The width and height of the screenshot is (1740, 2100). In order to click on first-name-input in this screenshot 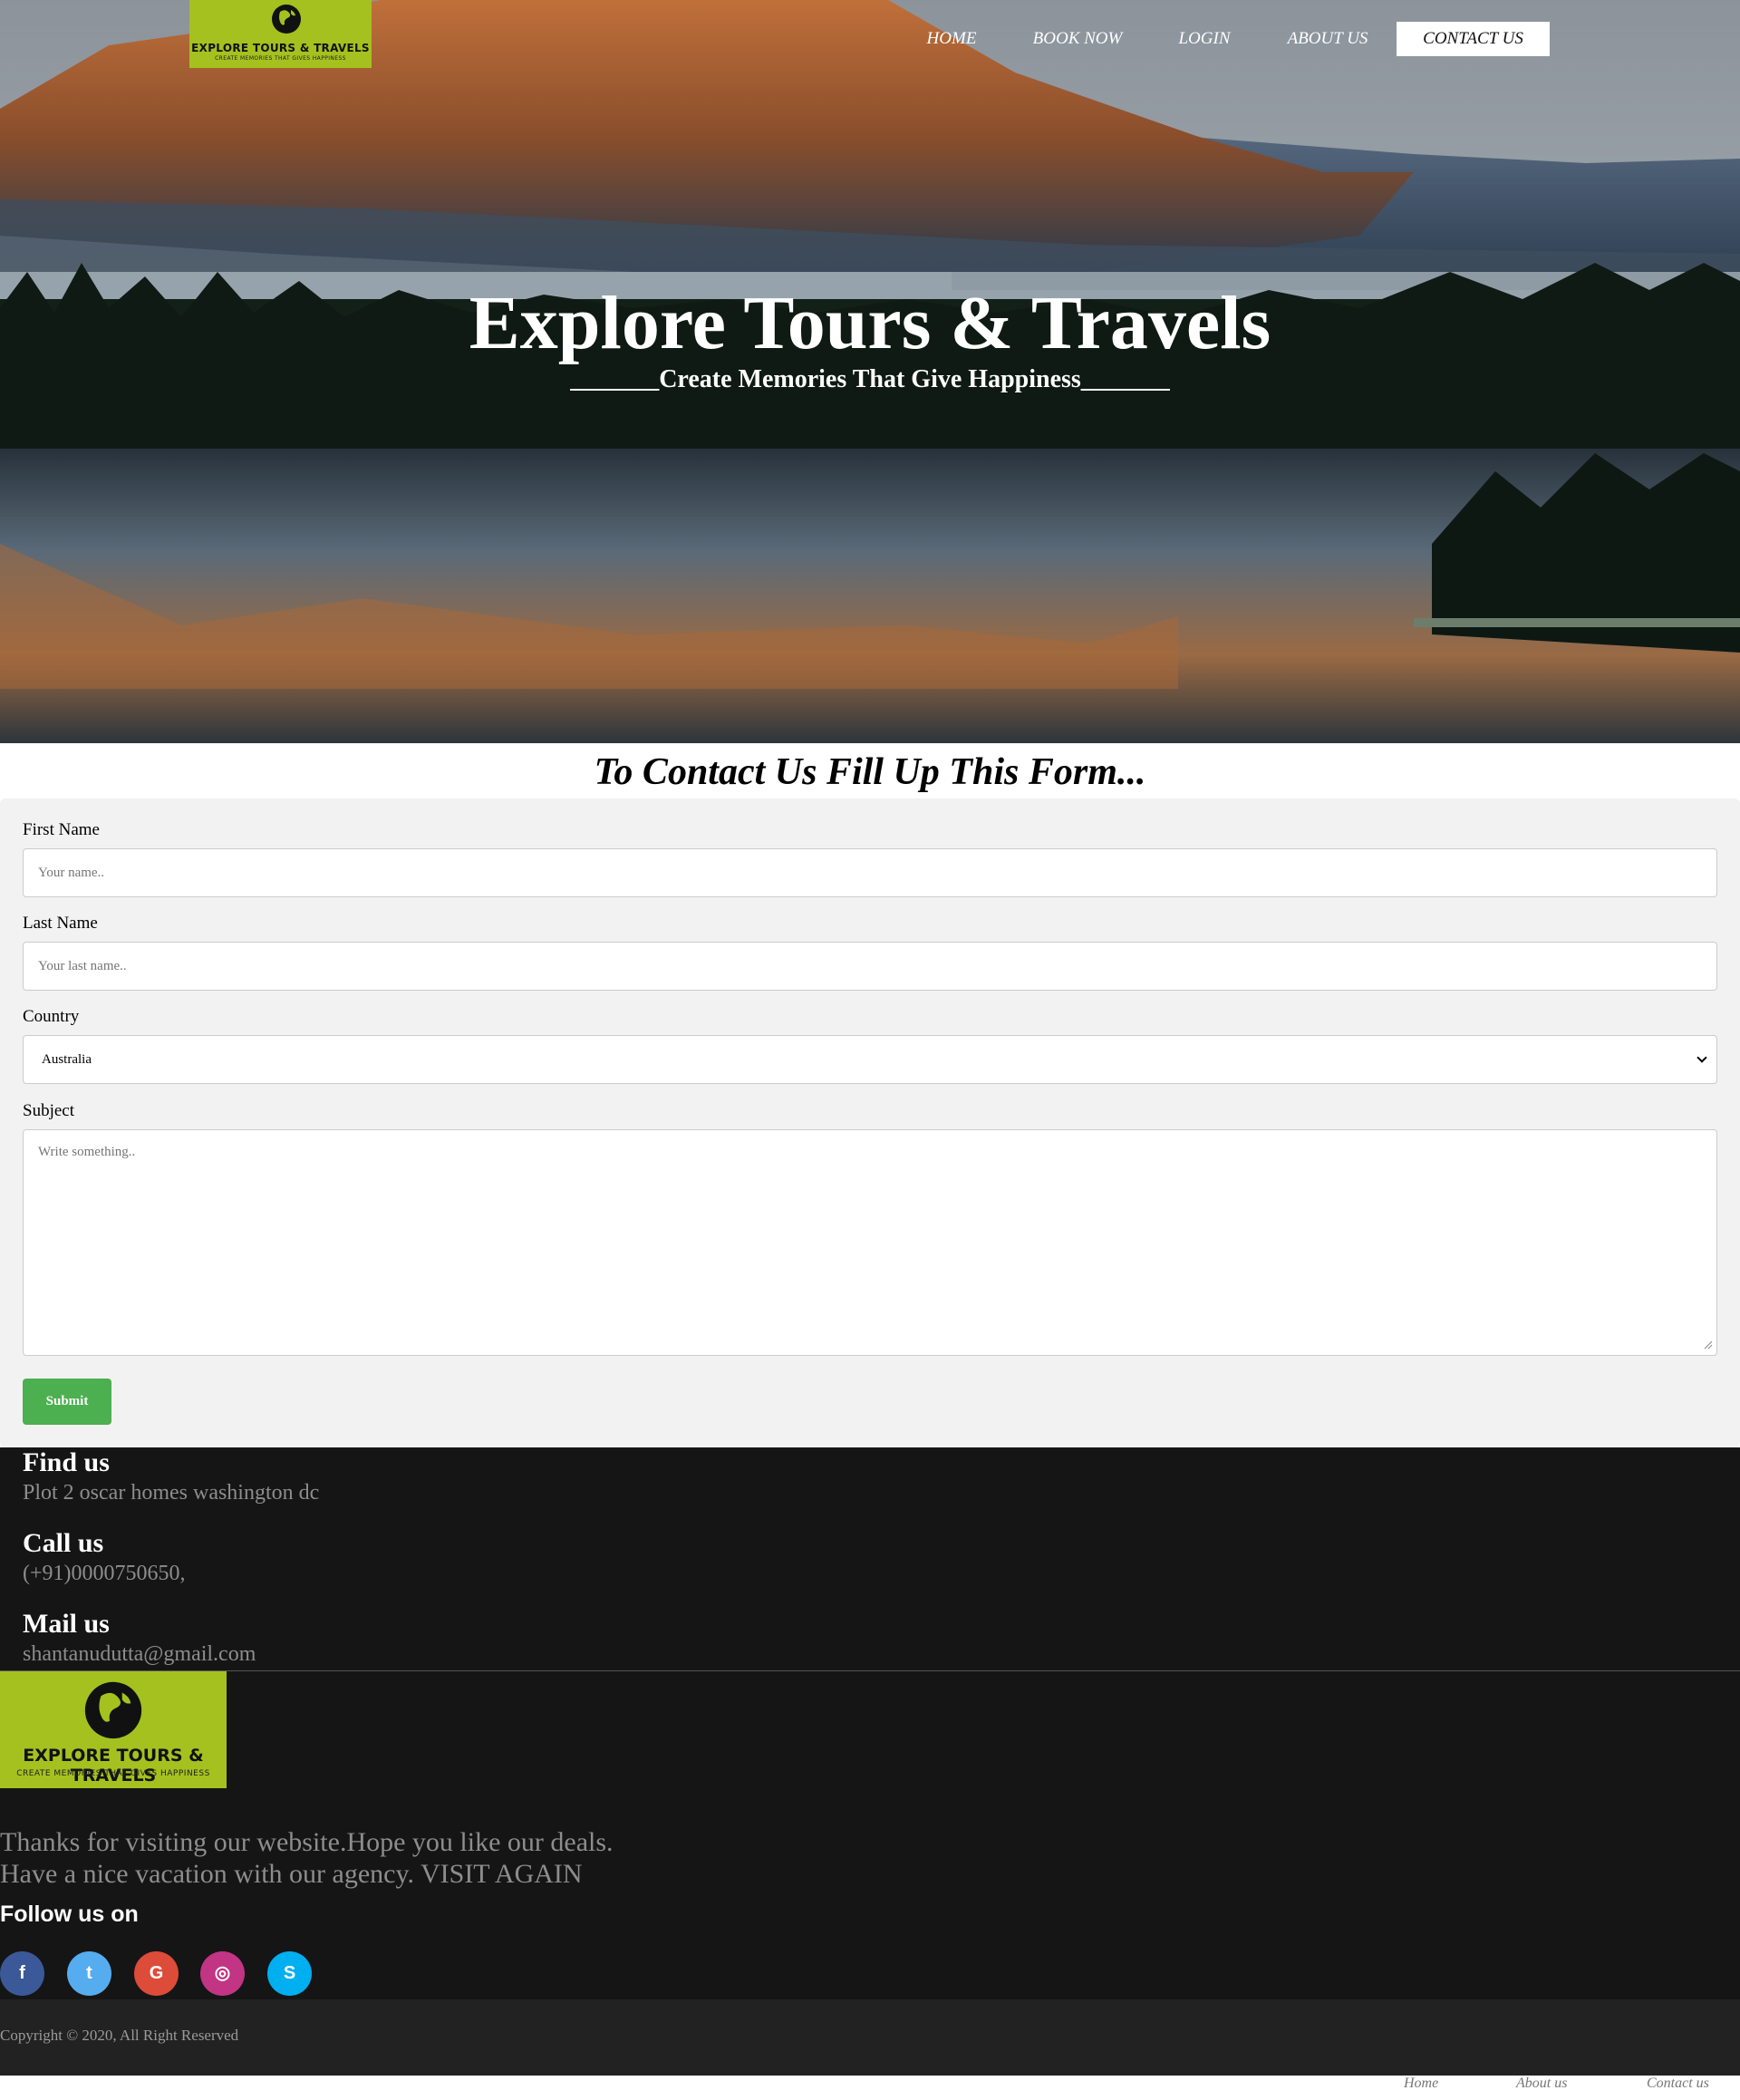, I will do `click(870, 872)`.